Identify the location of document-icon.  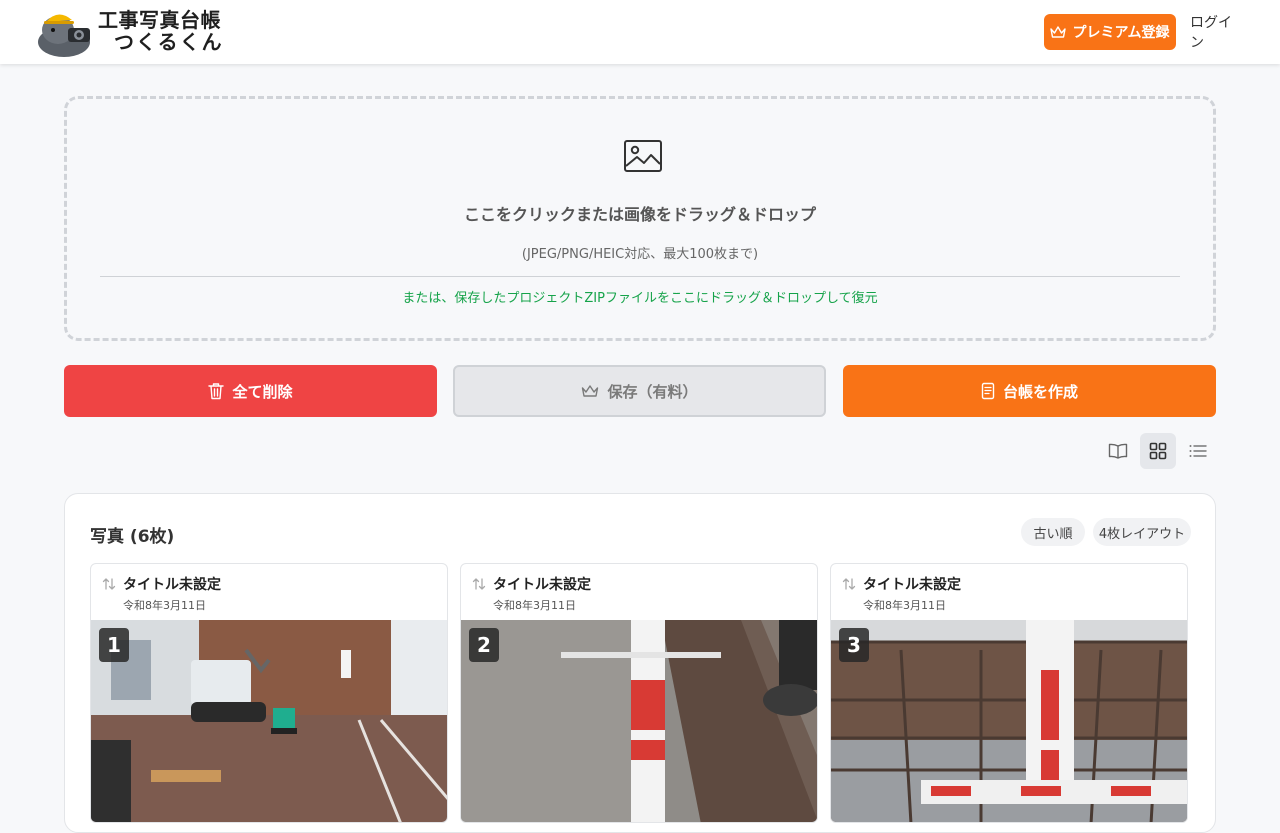
(988, 391).